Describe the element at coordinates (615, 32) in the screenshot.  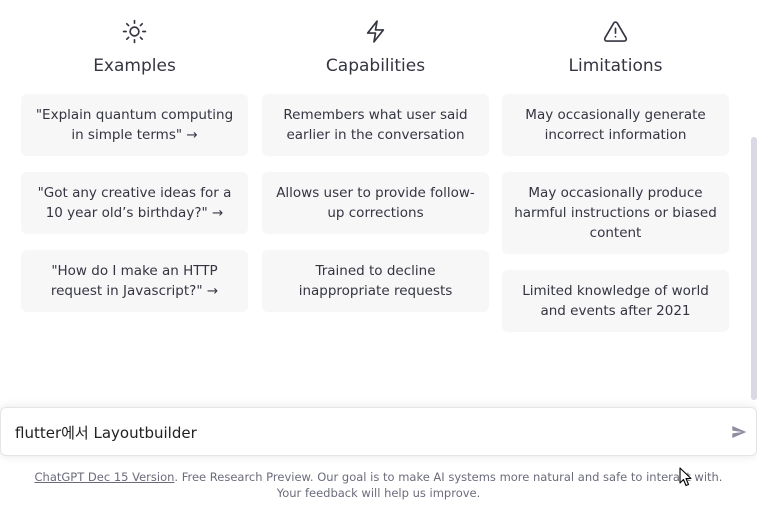
I see `warning-icon` at that location.